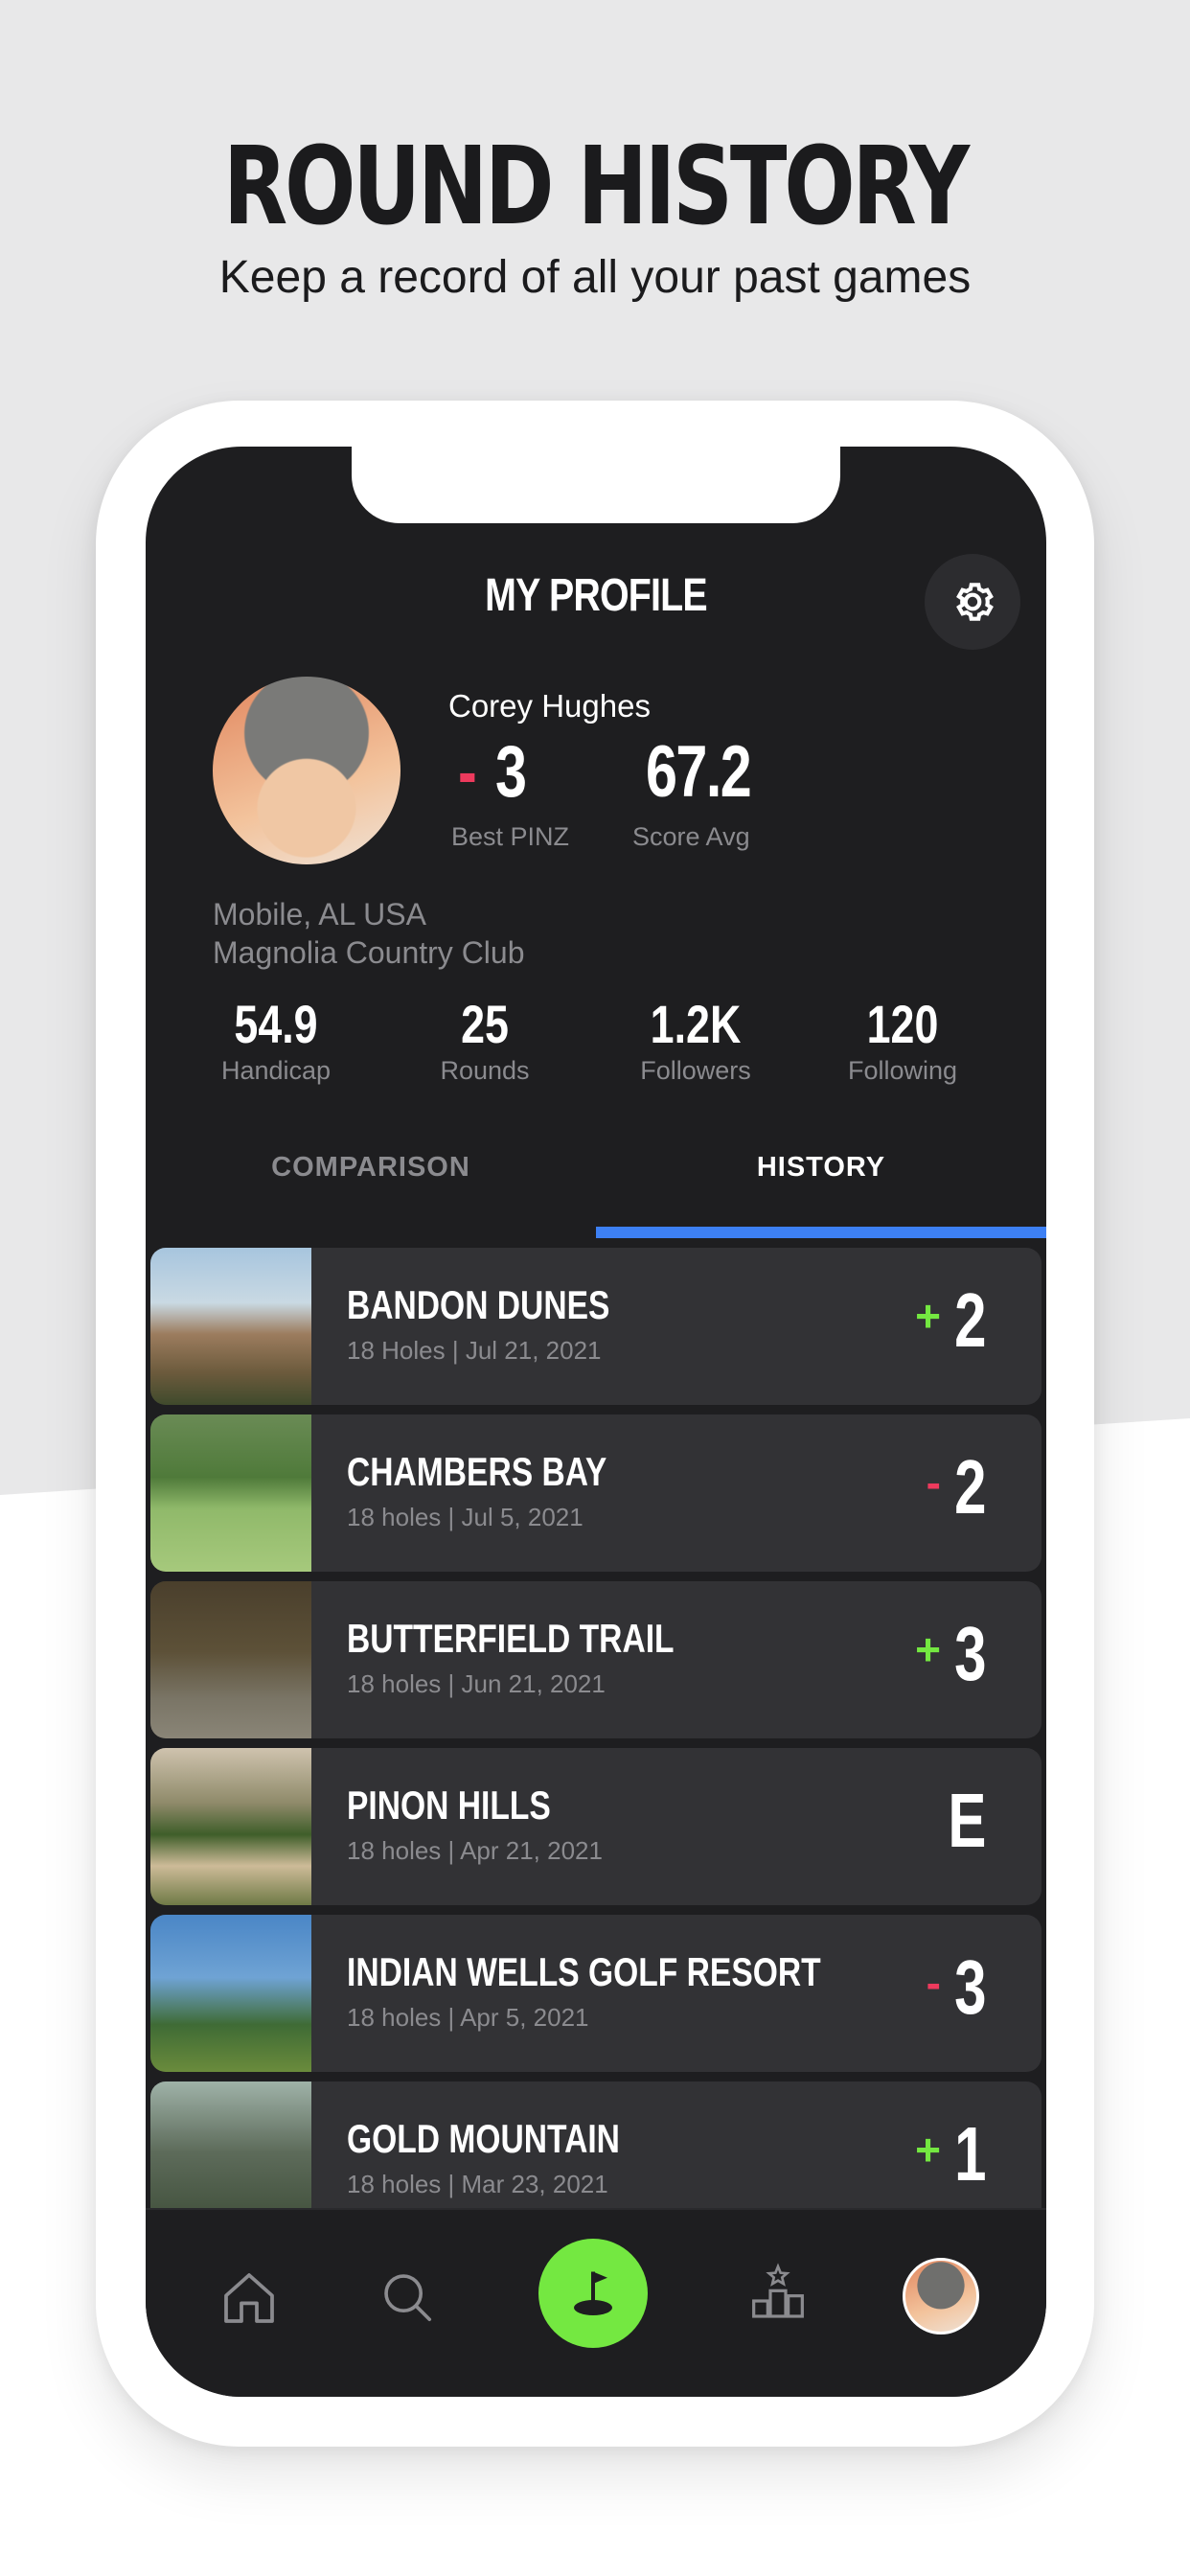  I want to click on bottom-tab-bar, so click(596, 2302).